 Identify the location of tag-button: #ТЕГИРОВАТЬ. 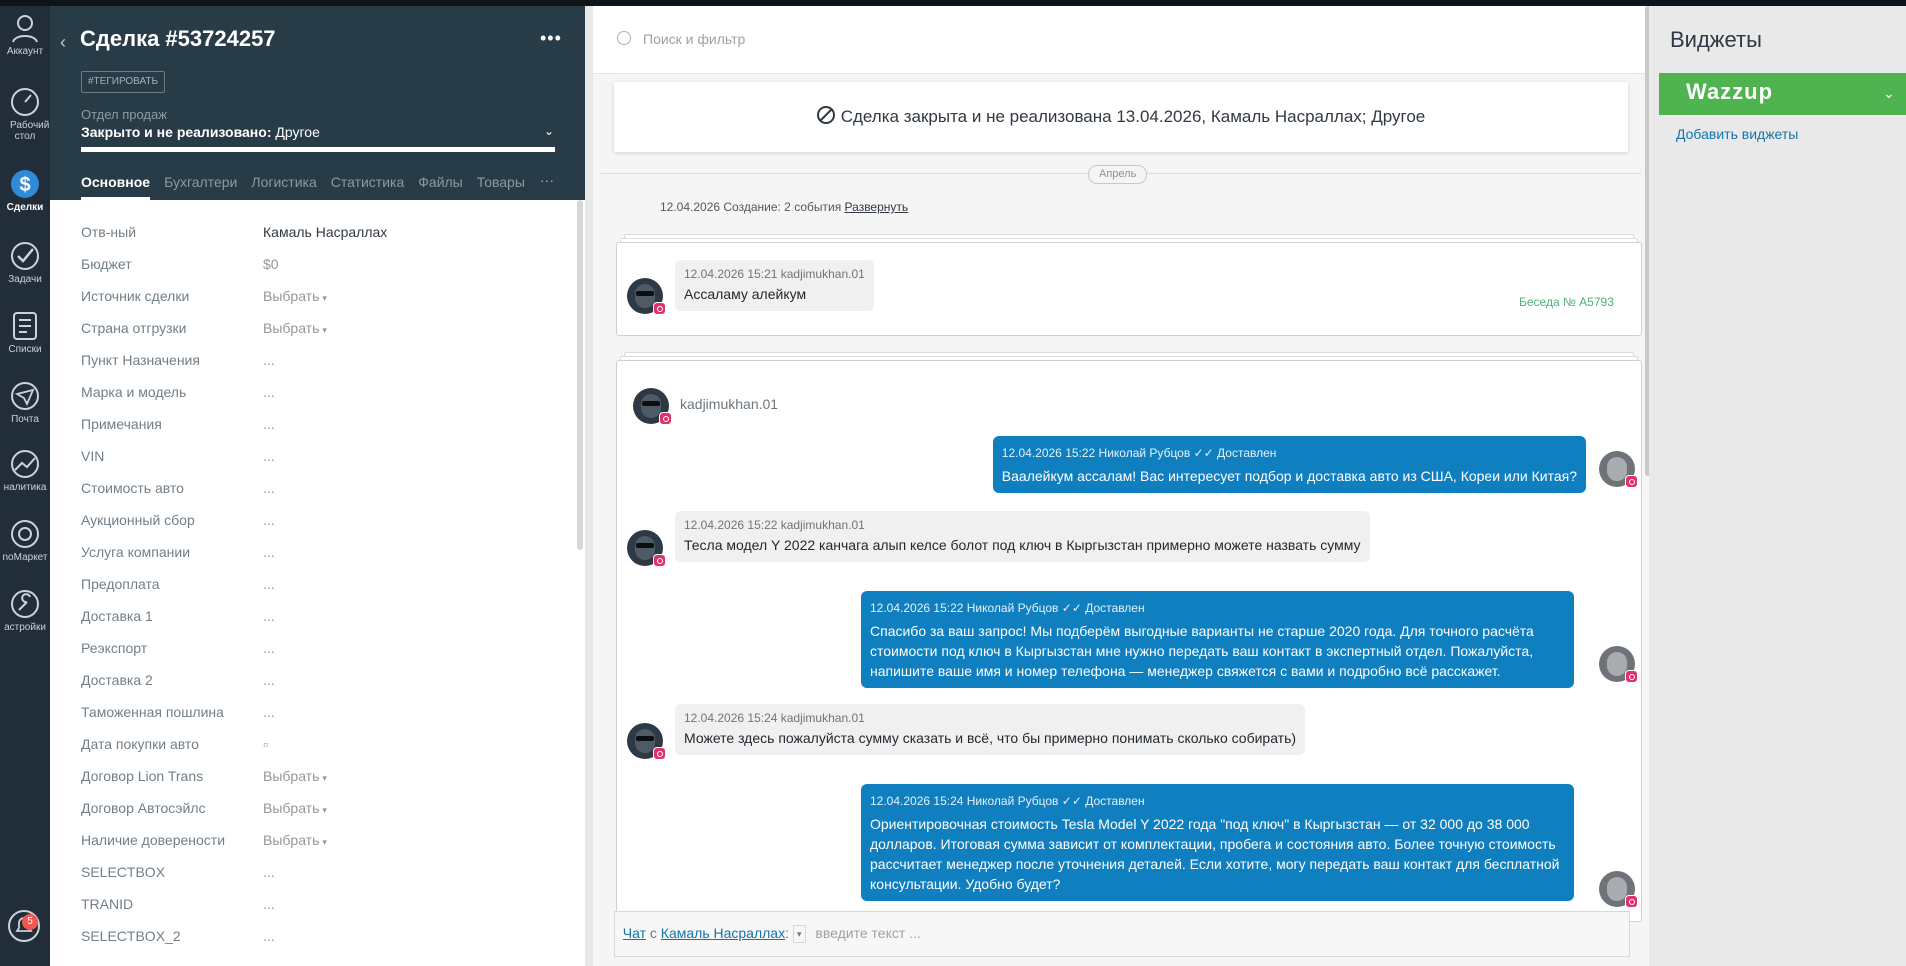
(123, 82).